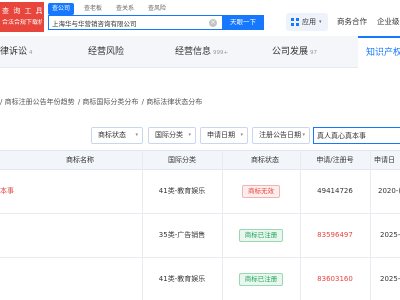 The width and height of the screenshot is (400, 300). I want to click on section-tabs: 律诉讼 4 经营风险 经营信息 999+ 公司发展 97 知识产权, so click(200, 52).